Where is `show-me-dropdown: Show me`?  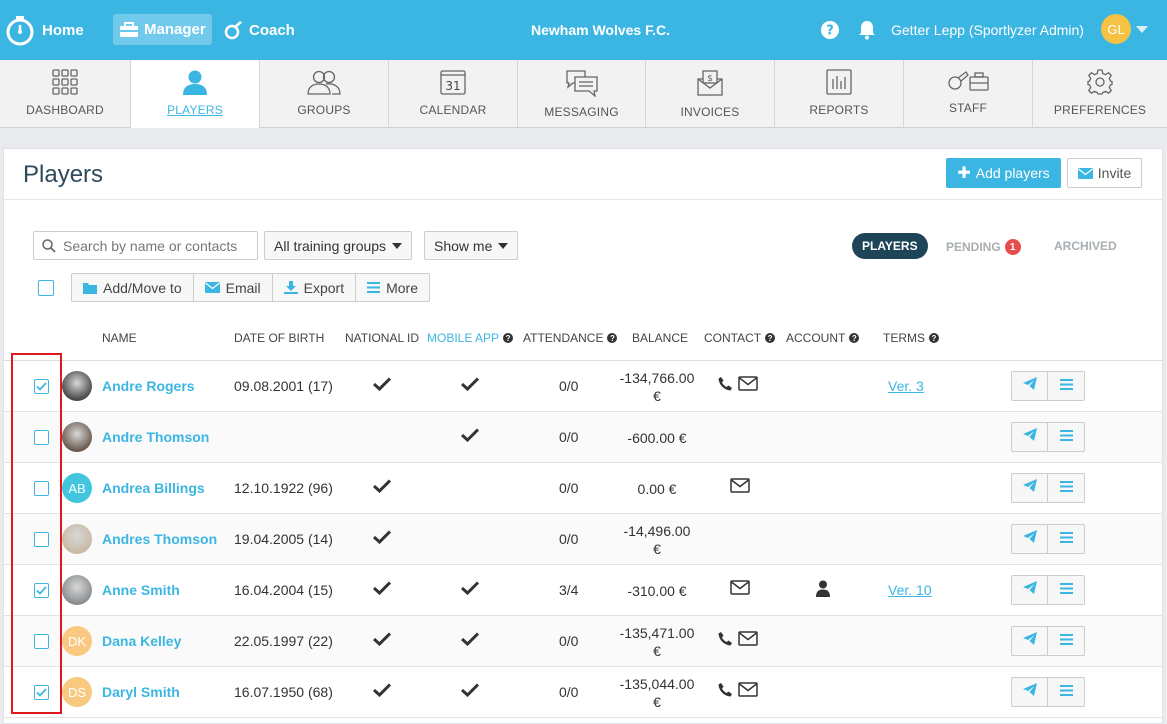 show-me-dropdown: Show me is located at coordinates (471, 245).